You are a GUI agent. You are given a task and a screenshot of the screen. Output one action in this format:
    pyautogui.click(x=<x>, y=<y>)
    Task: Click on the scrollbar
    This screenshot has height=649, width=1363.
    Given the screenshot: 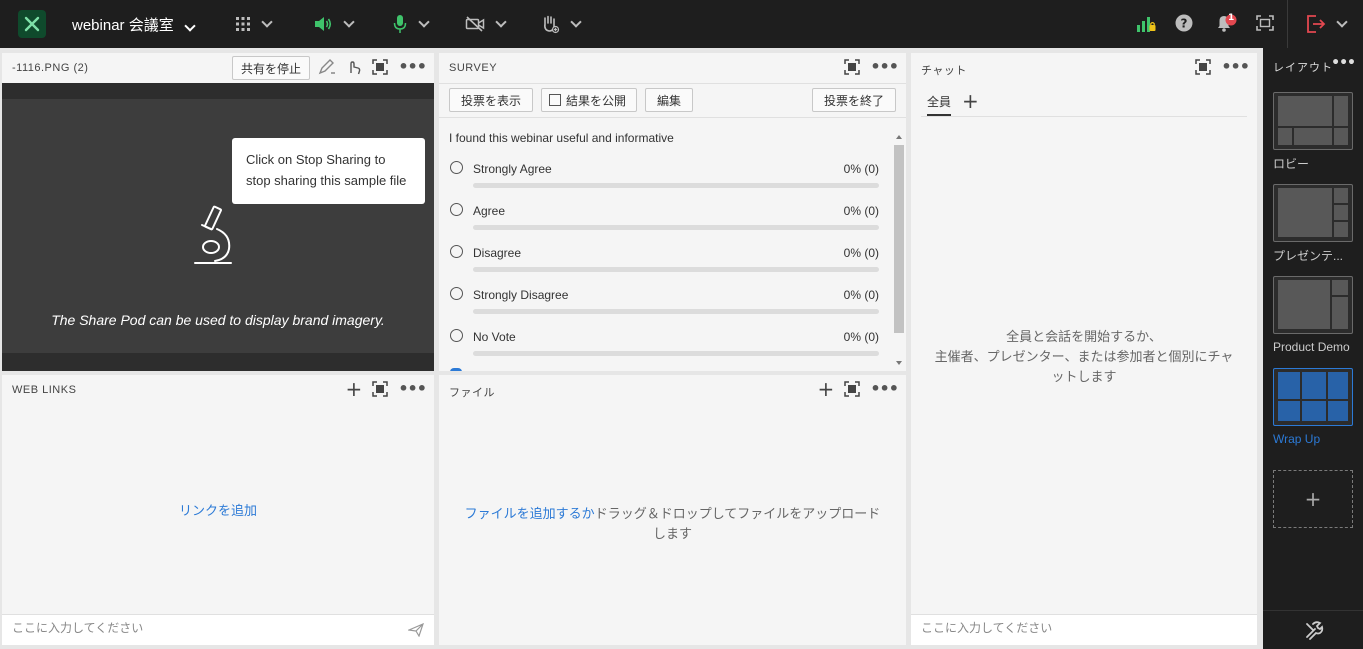 What is the action you would take?
    pyautogui.click(x=899, y=251)
    